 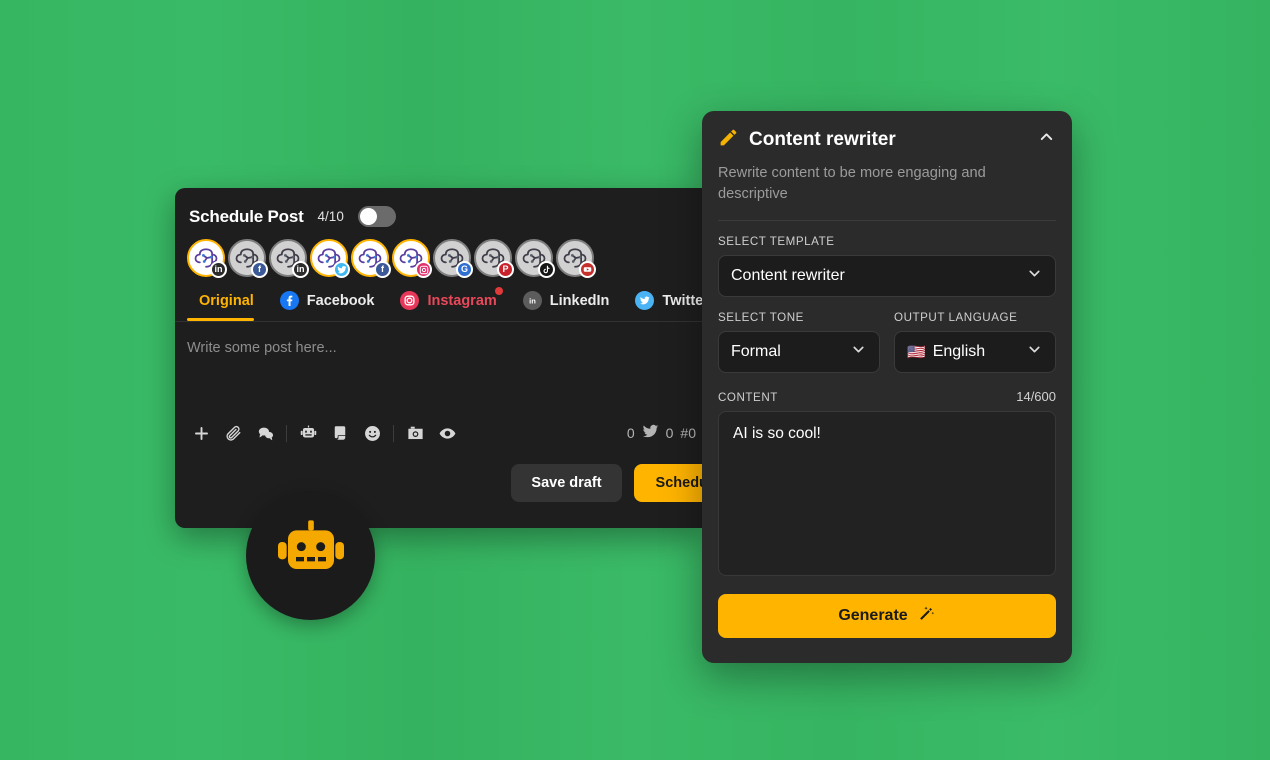 I want to click on tab-twitter: Twitter, so click(x=662, y=306).